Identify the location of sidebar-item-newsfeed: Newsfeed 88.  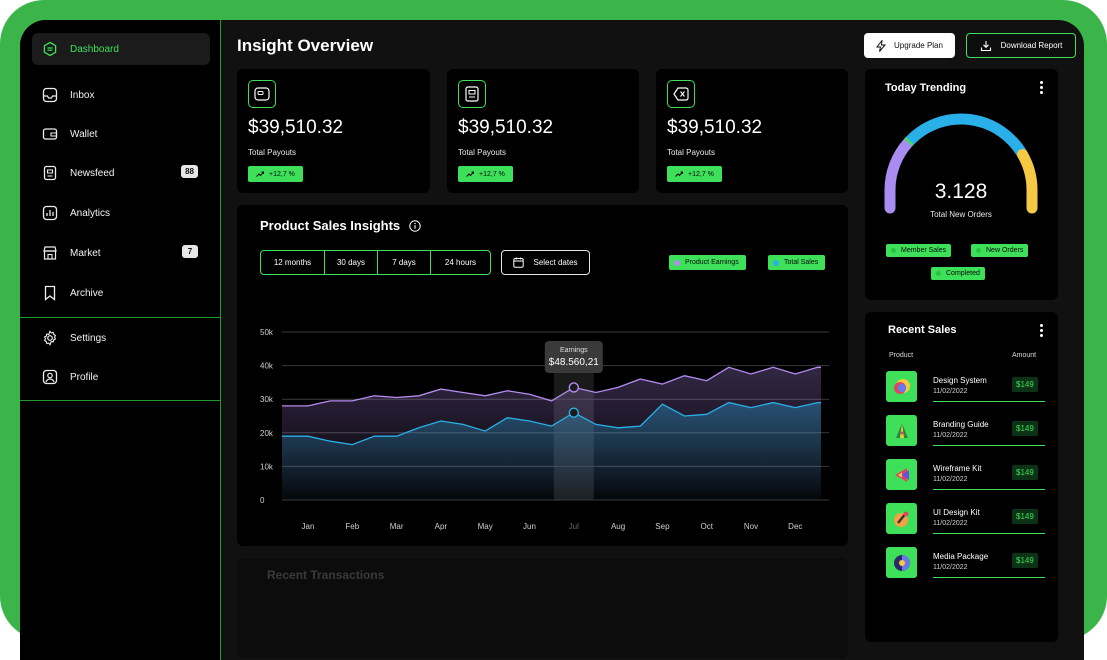
(121, 173).